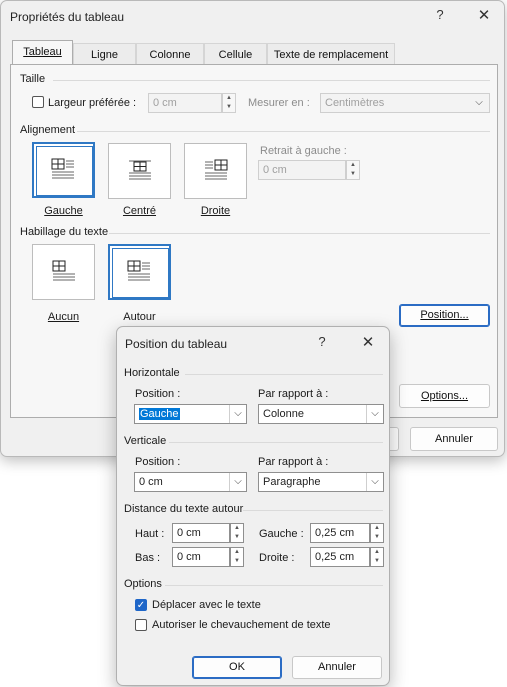 The width and height of the screenshot is (507, 687). Describe the element at coordinates (331, 54) in the screenshot. I see `tab-texte-remplacement: Texte de remplacement` at that location.